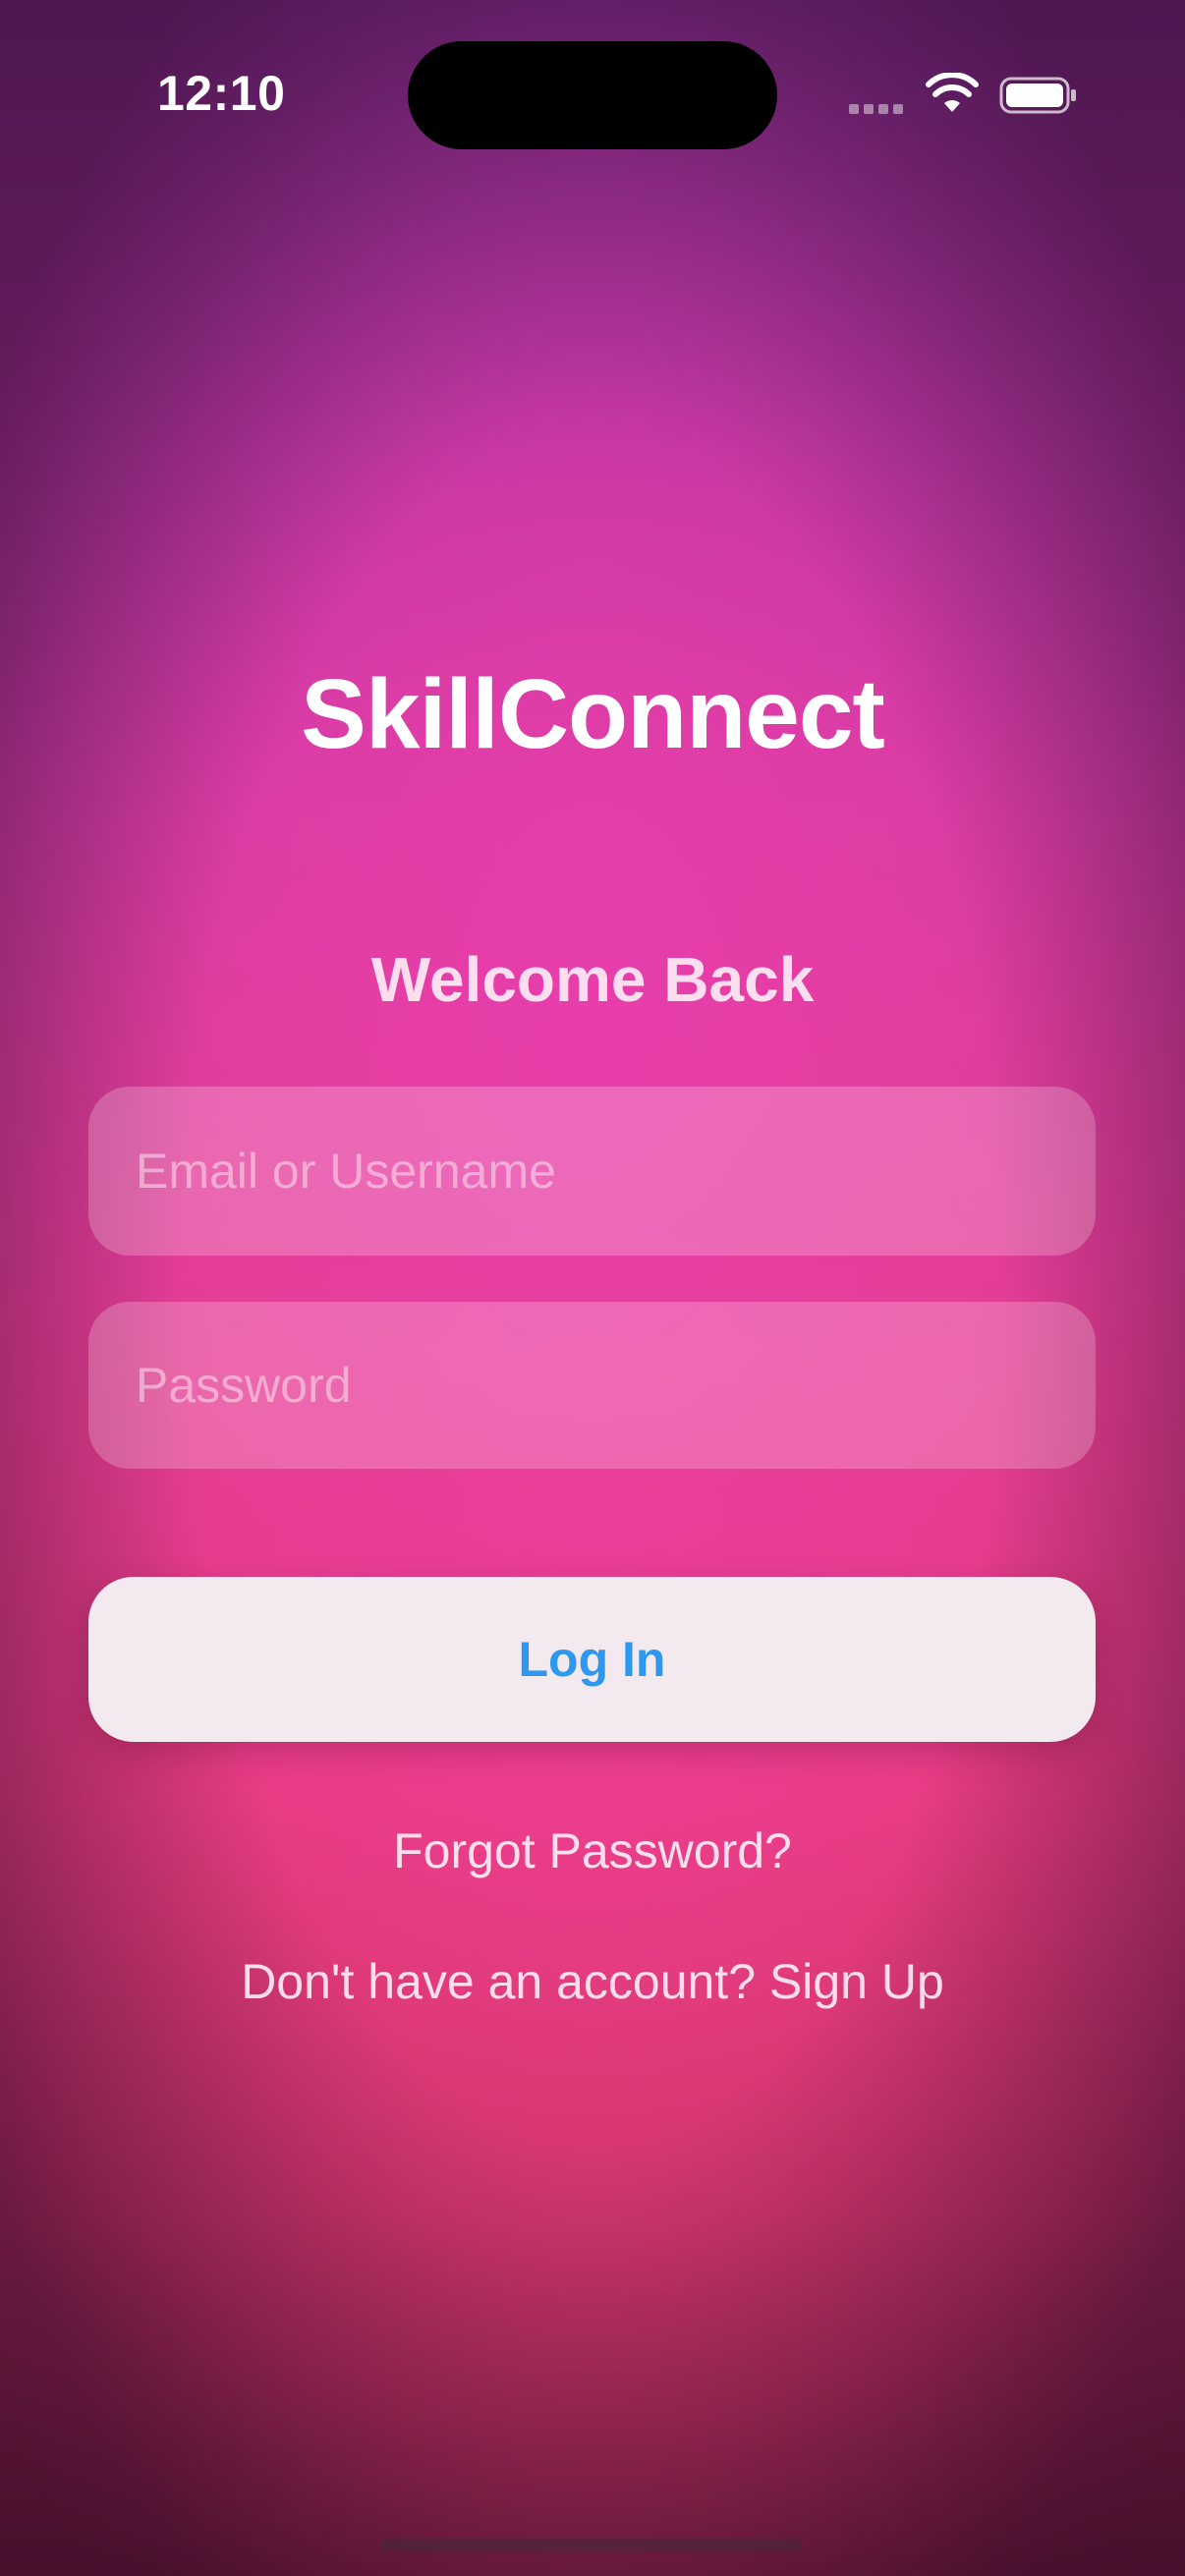  Describe the element at coordinates (592, 1171) in the screenshot. I see `email-username-input` at that location.